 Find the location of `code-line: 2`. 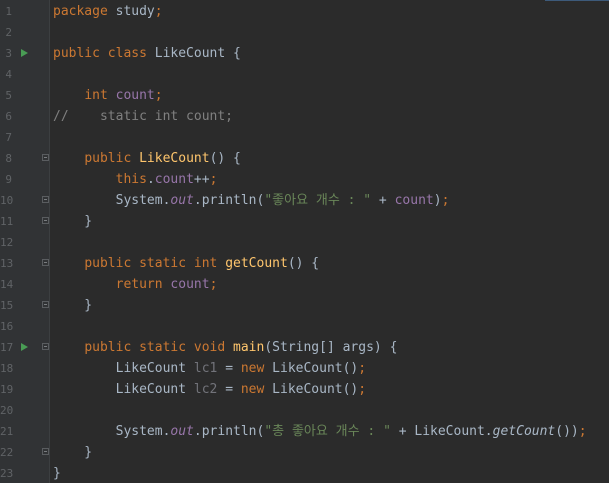

code-line: 2 is located at coordinates (304, 32).